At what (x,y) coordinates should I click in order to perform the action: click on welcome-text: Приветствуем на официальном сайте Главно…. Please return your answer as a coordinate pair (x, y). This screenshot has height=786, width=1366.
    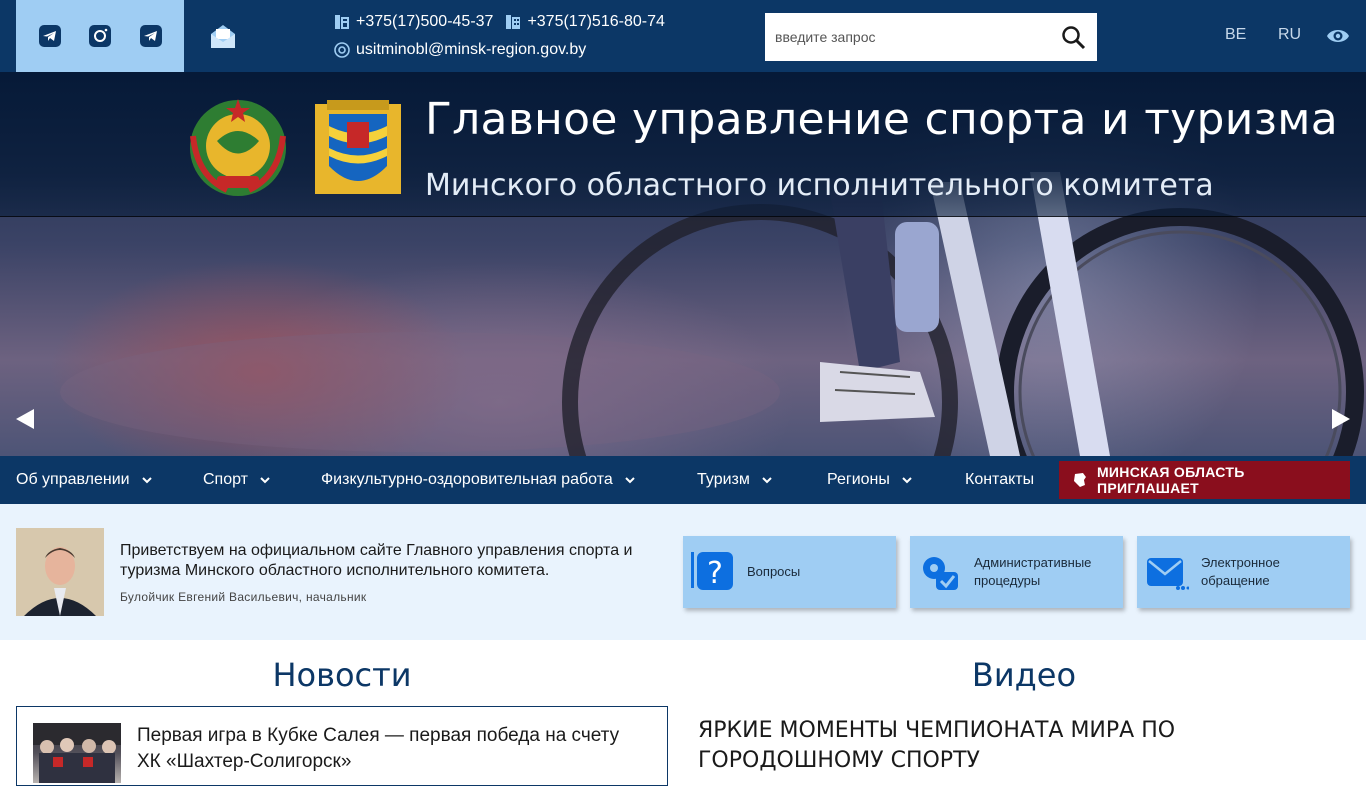
    Looking at the image, I should click on (376, 560).